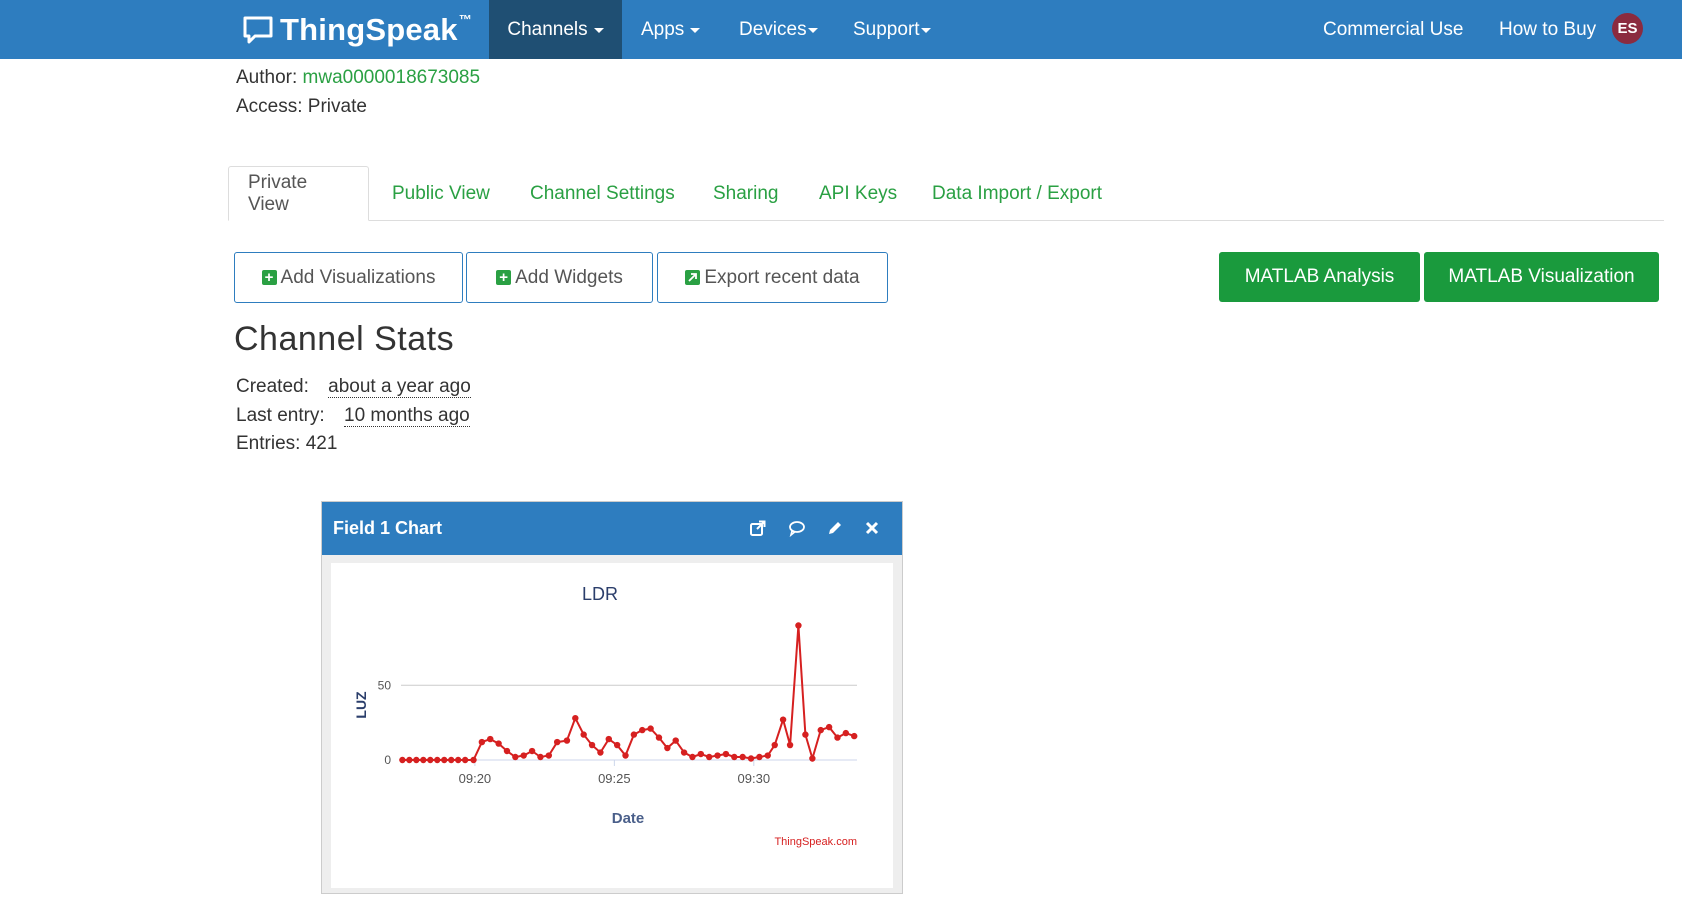  I want to click on plus-icon: +, so click(504, 277).